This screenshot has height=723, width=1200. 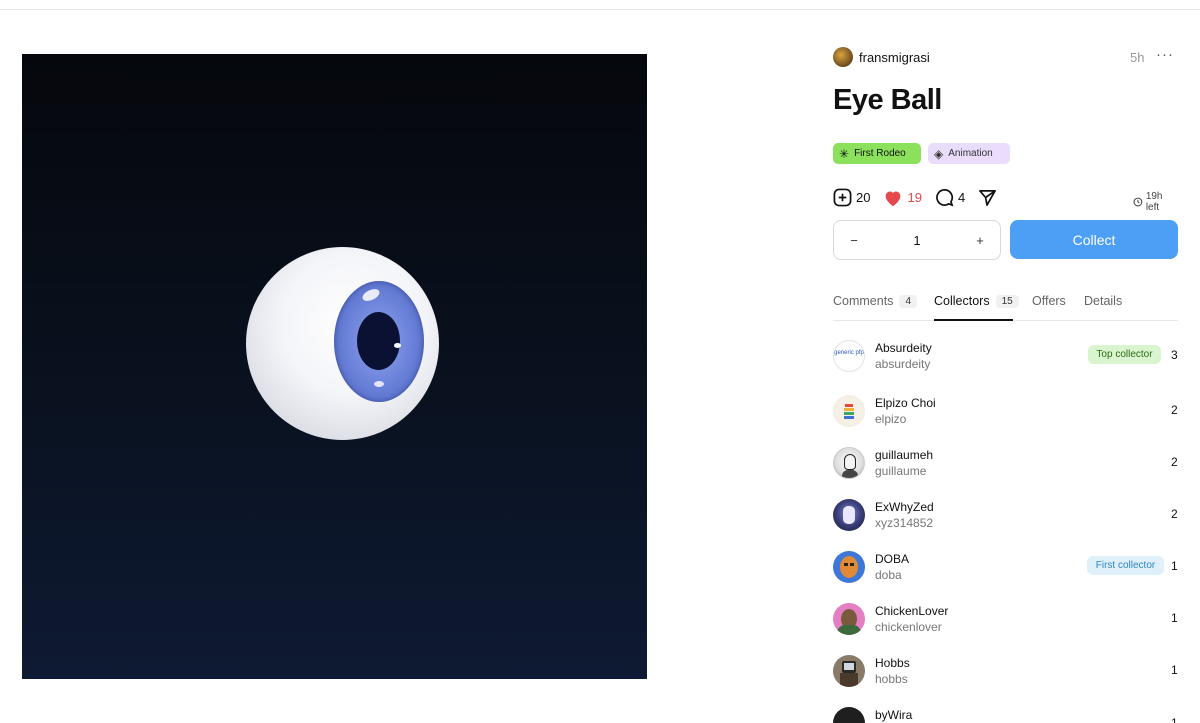 I want to click on iris, so click(x=379, y=341).